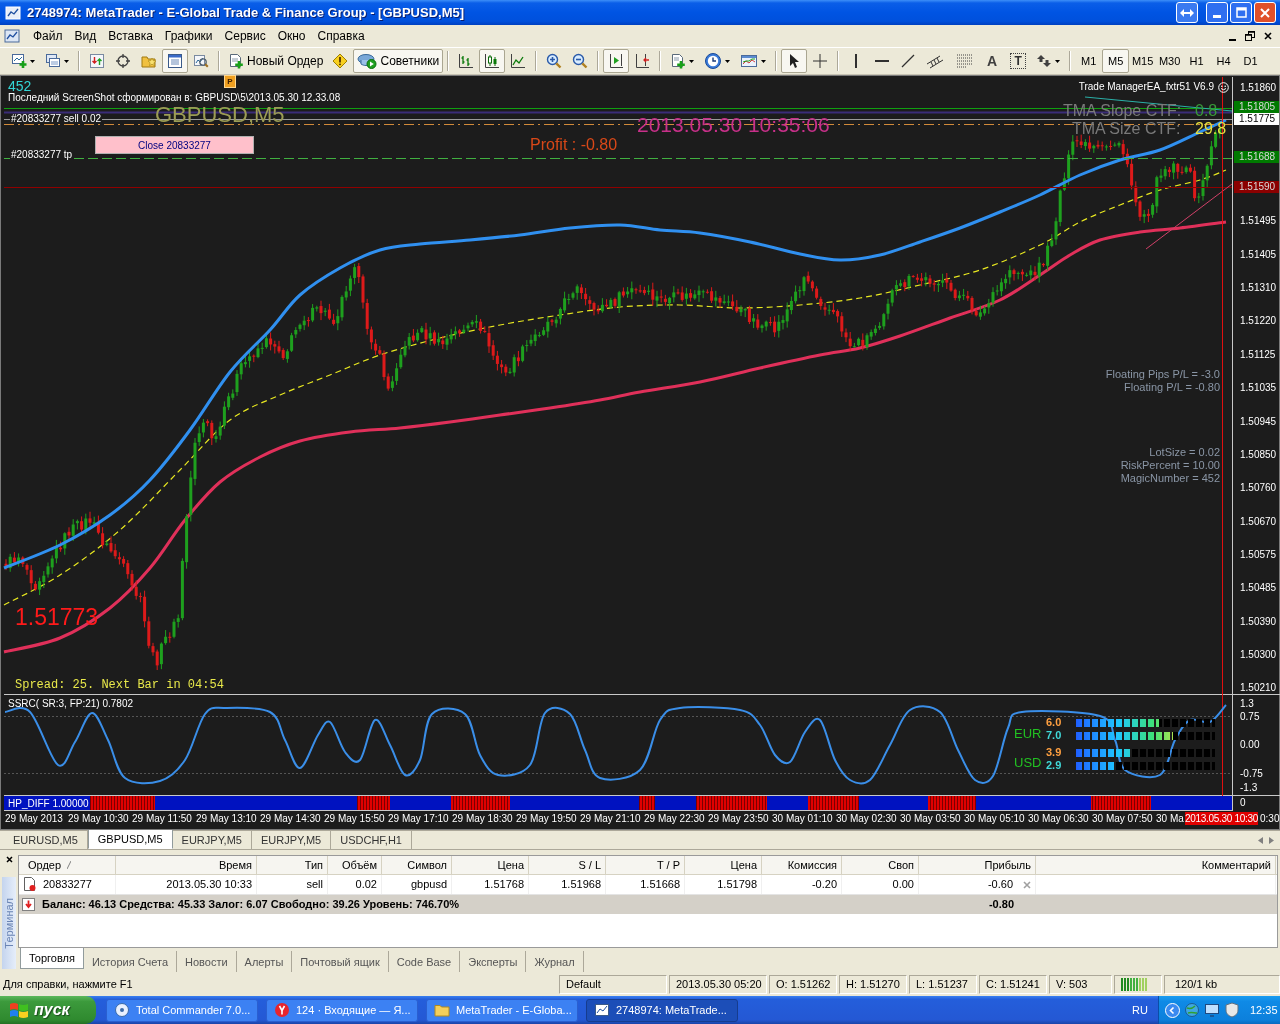 This screenshot has height=1024, width=1280. Describe the element at coordinates (1271, 840) in the screenshot. I see `arrow-right-icon` at that location.